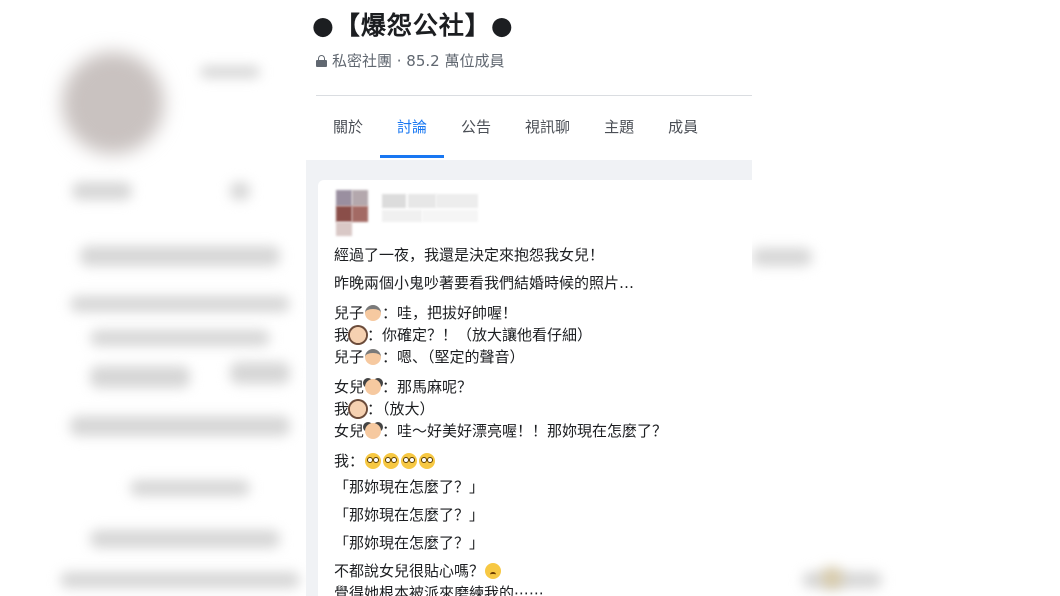  What do you see at coordinates (321, 60) in the screenshot?
I see `lock-icon` at bounding box center [321, 60].